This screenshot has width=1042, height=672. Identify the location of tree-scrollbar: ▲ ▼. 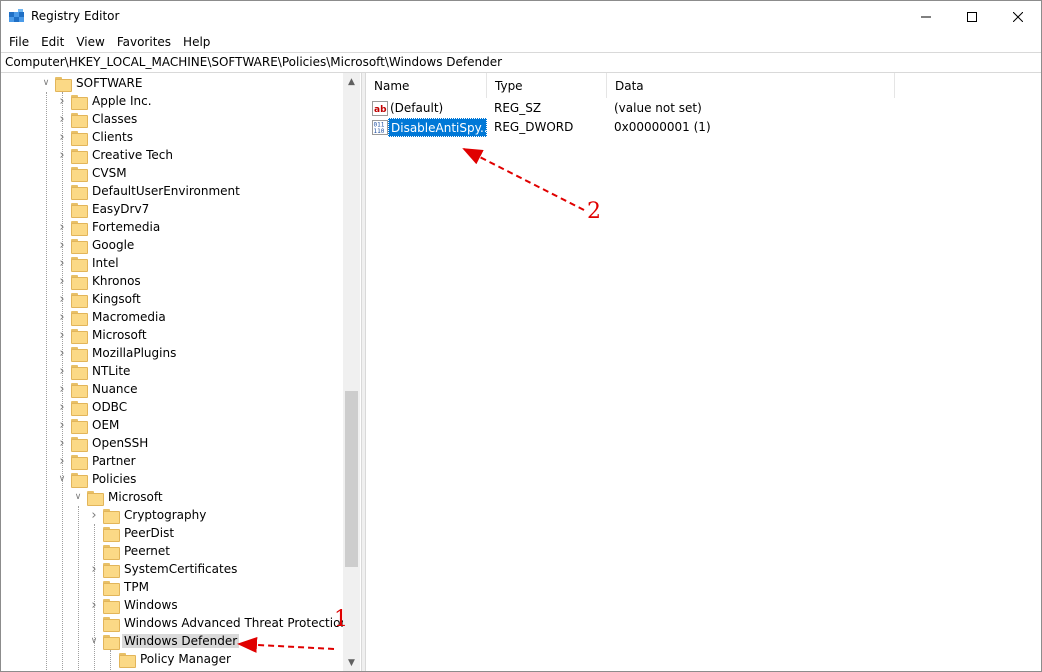
(351, 372).